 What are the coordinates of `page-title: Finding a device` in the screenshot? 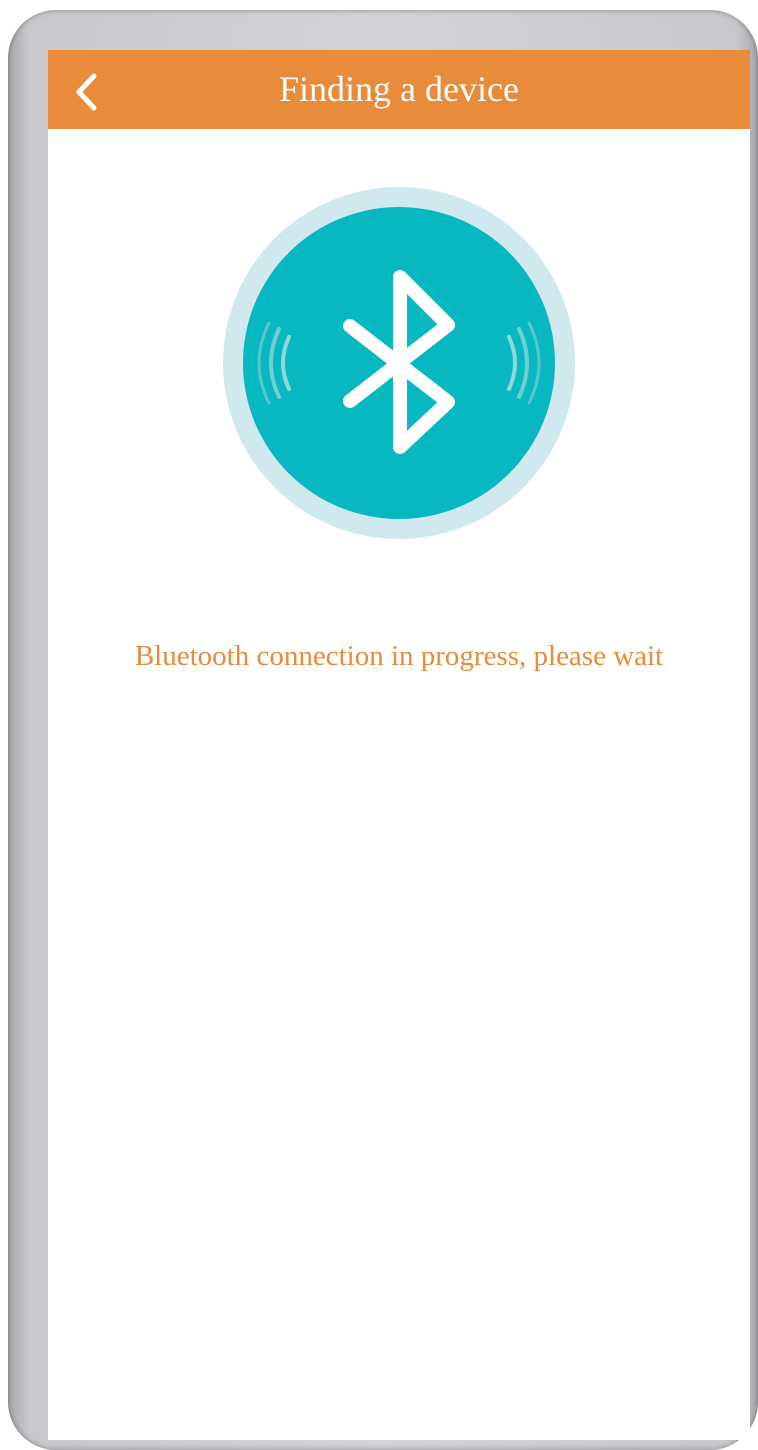 It's located at (399, 89).